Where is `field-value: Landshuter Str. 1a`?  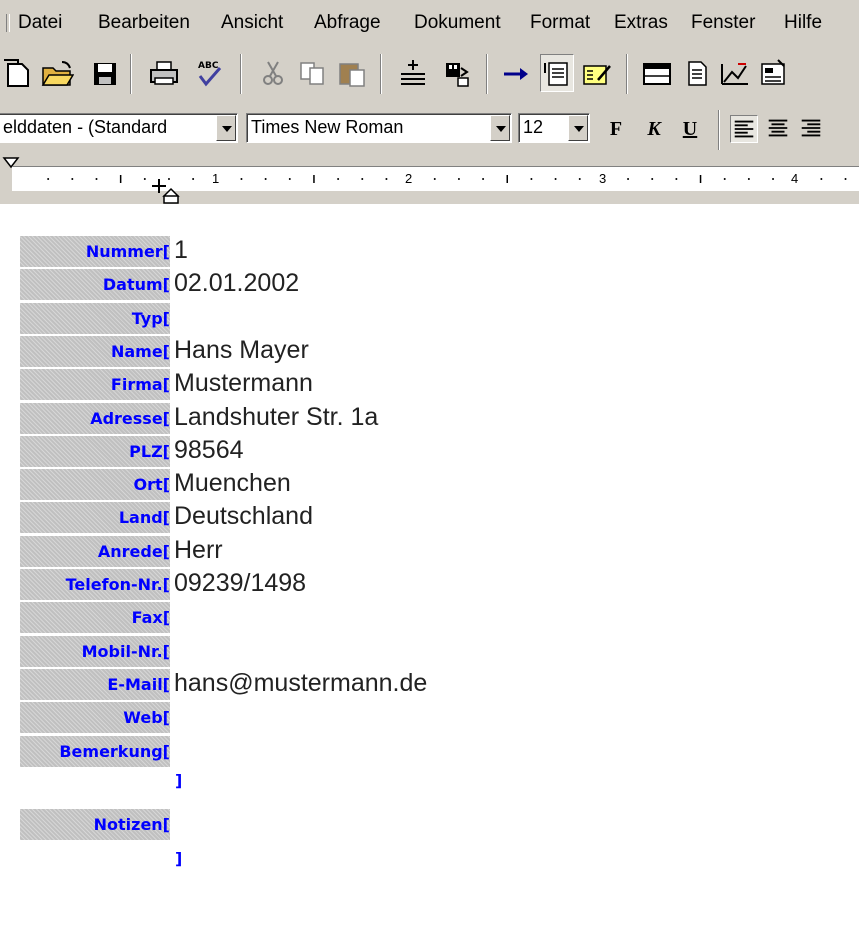 field-value: Landshuter Str. 1a is located at coordinates (276, 417).